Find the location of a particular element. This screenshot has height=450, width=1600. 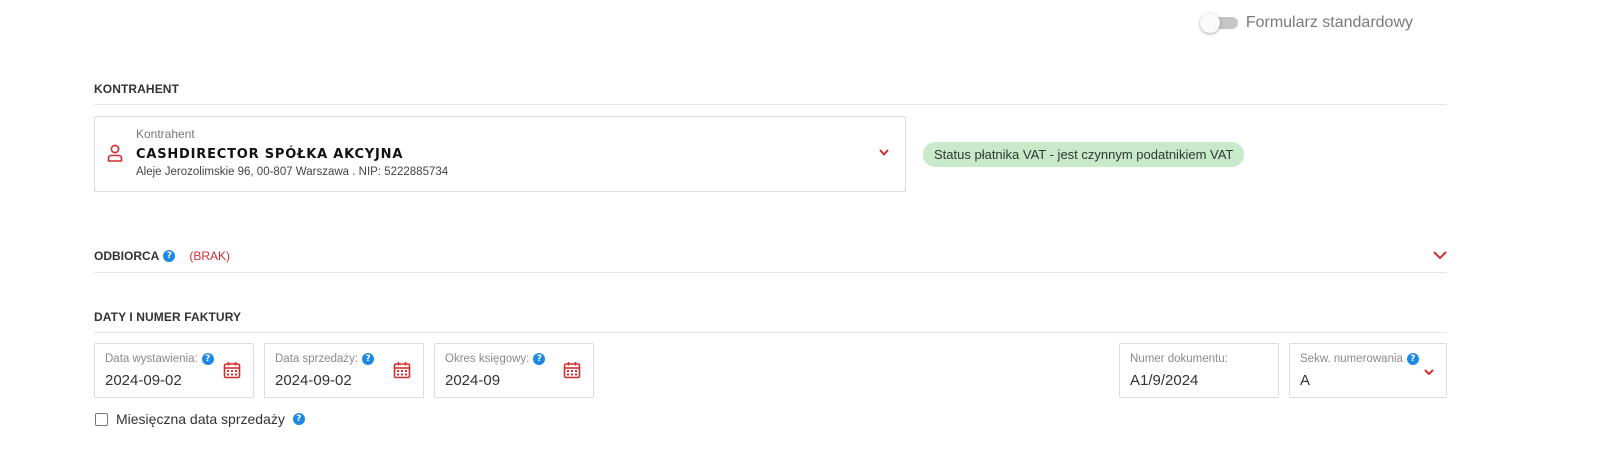

monthly-sale-date-label: Miesięczna data sprzedaży is located at coordinates (200, 419).